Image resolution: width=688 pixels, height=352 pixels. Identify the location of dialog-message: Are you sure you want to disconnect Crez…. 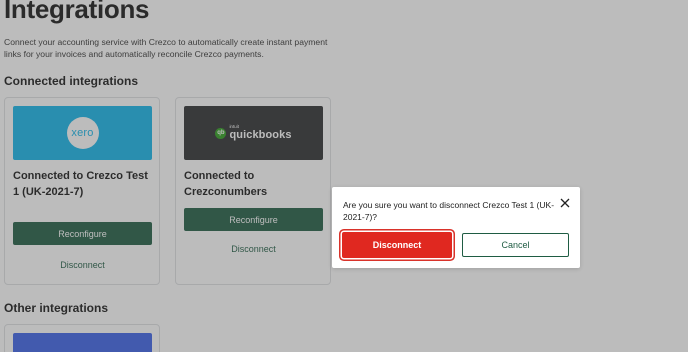
(449, 211).